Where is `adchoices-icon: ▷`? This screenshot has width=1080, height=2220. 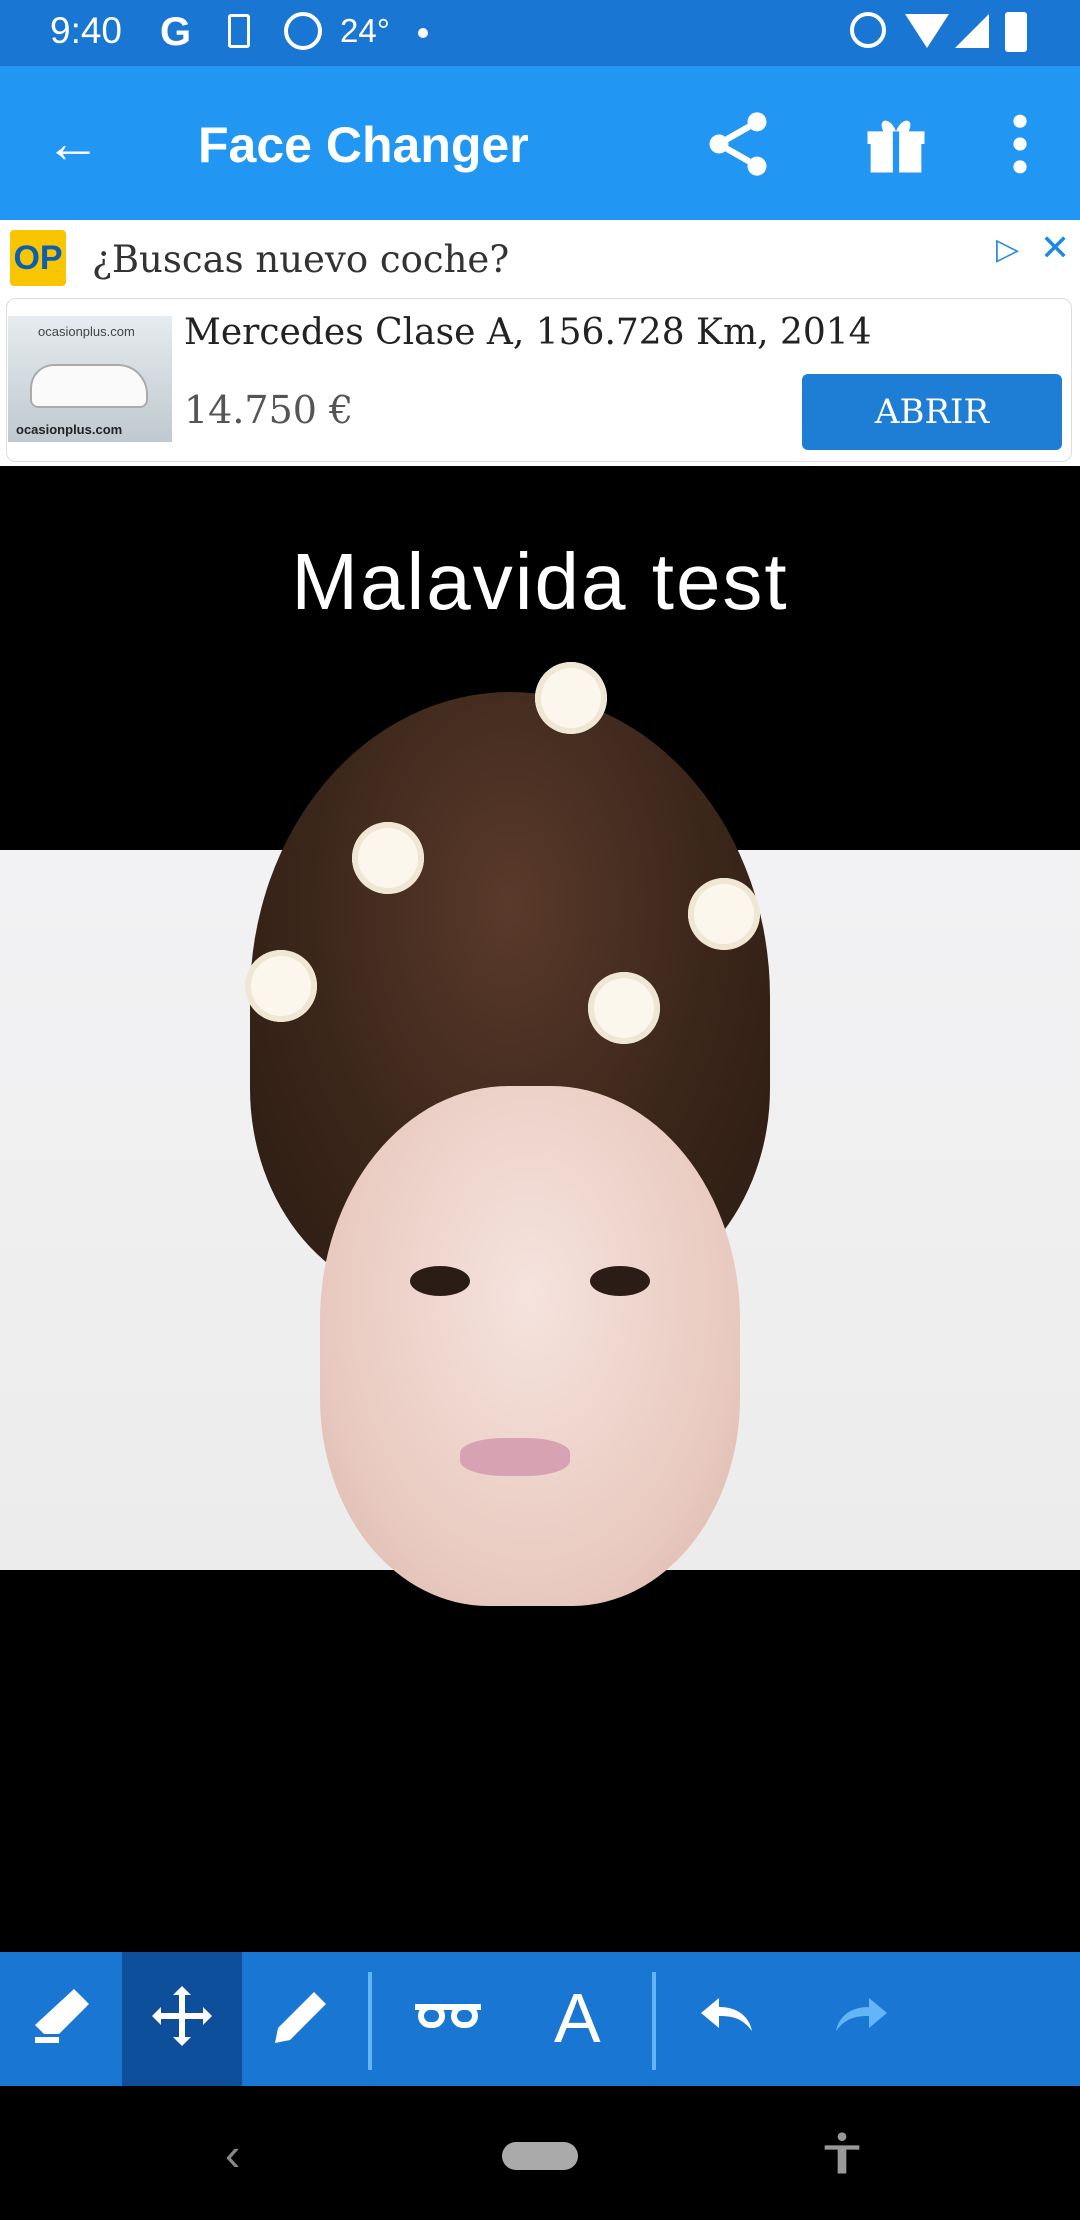 adchoices-icon: ▷ is located at coordinates (1012, 250).